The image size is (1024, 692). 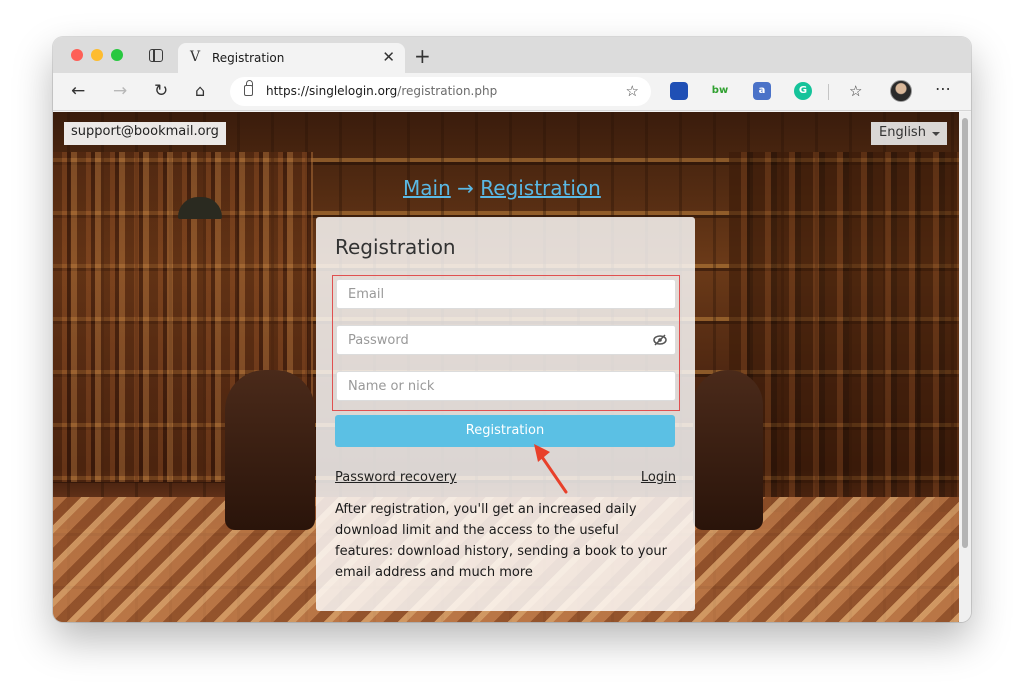 What do you see at coordinates (465, 188) in the screenshot?
I see `breadcrumb-arrow-icon: →` at bounding box center [465, 188].